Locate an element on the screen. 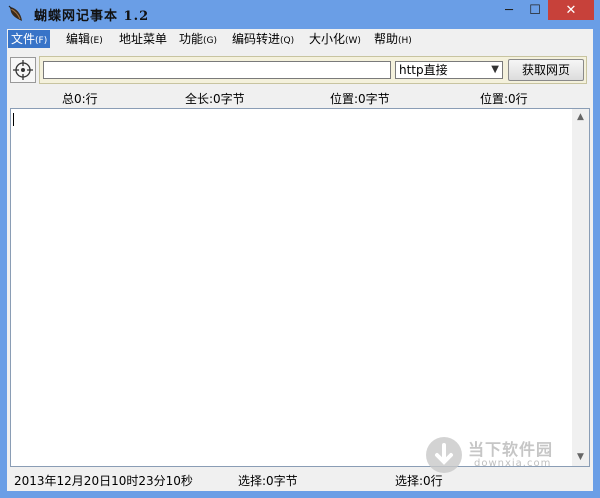  menu-file-label: 文件 is located at coordinates (23, 39).